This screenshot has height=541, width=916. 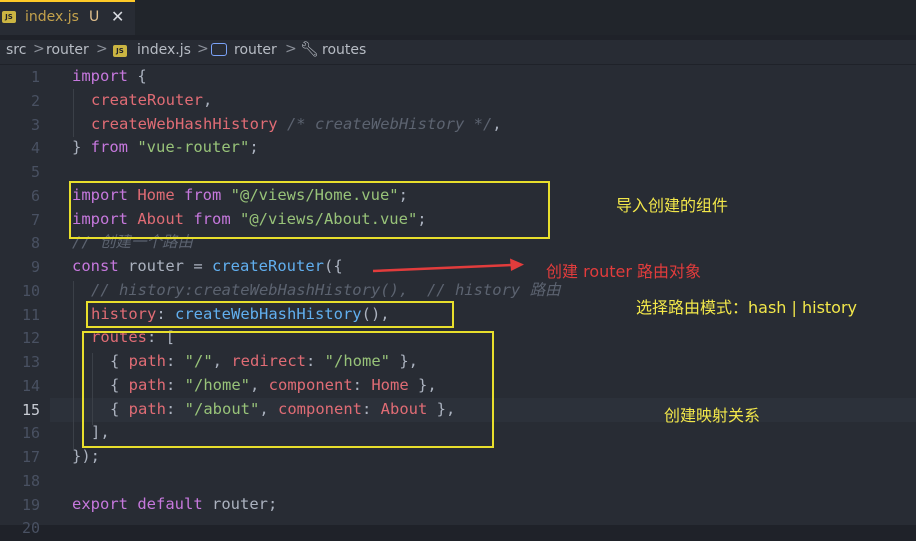 I want to click on tab-filename: index.js, so click(x=52, y=17).